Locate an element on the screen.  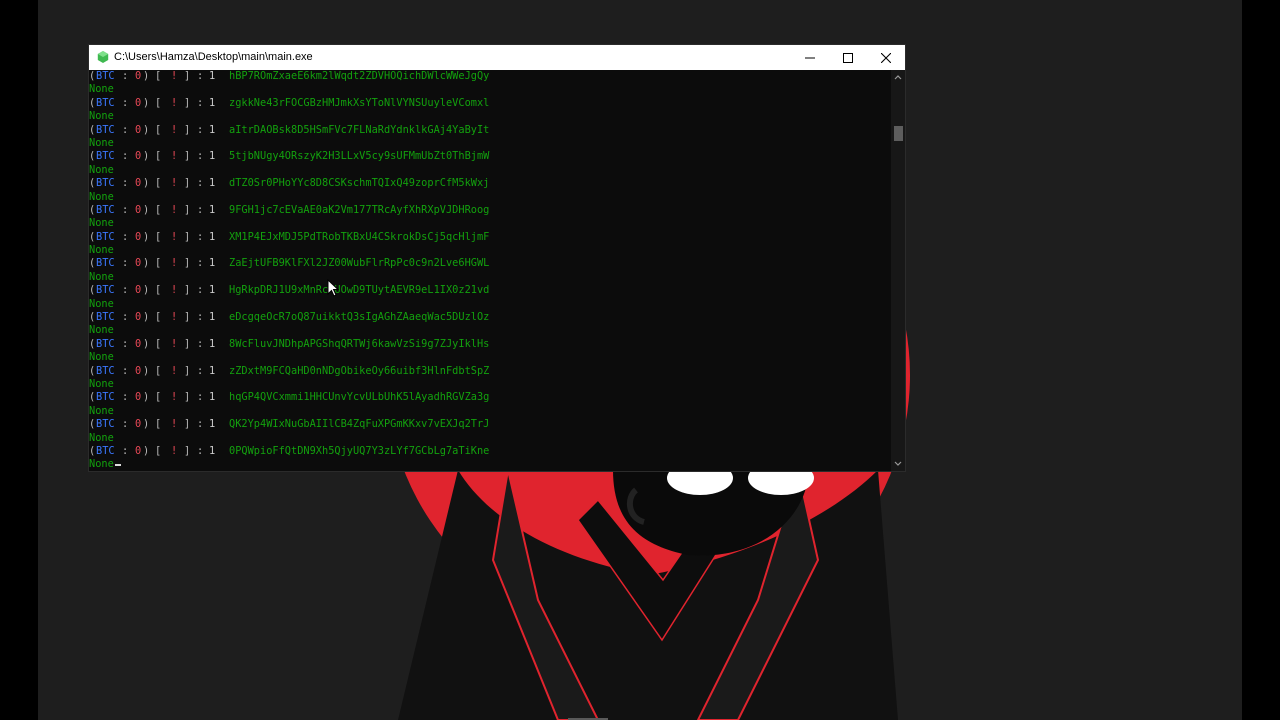
scroll-down-arrow-icon is located at coordinates (898, 463).